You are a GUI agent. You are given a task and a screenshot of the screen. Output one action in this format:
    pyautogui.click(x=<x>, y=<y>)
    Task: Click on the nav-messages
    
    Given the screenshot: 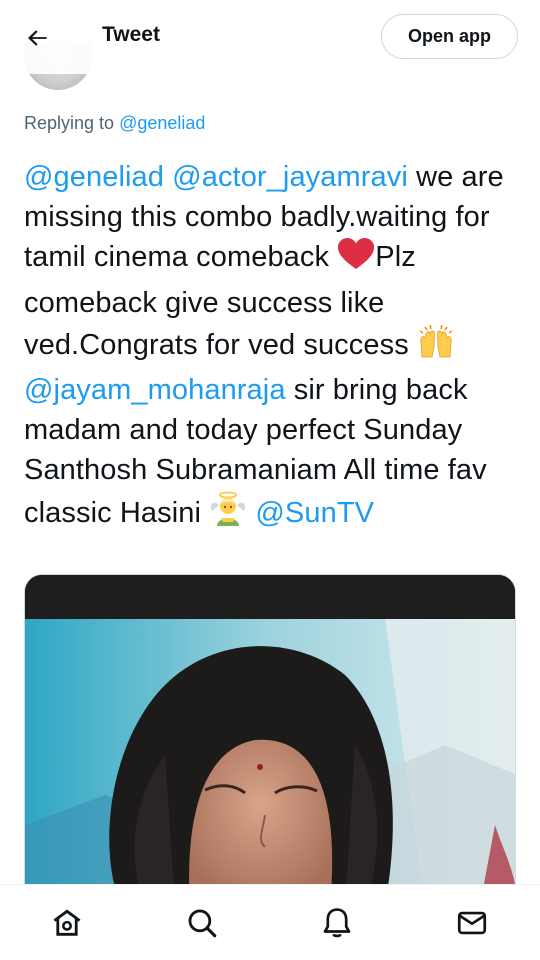 What is the action you would take?
    pyautogui.click(x=472, y=923)
    